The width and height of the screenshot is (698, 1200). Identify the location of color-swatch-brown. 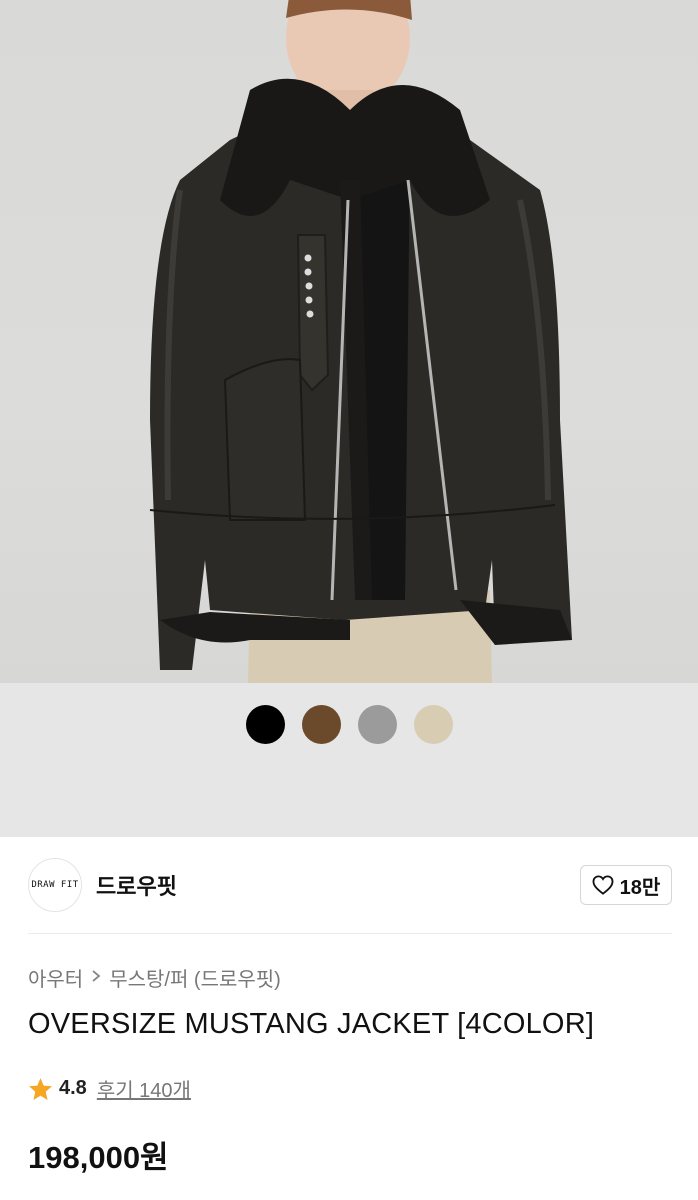
(321, 724).